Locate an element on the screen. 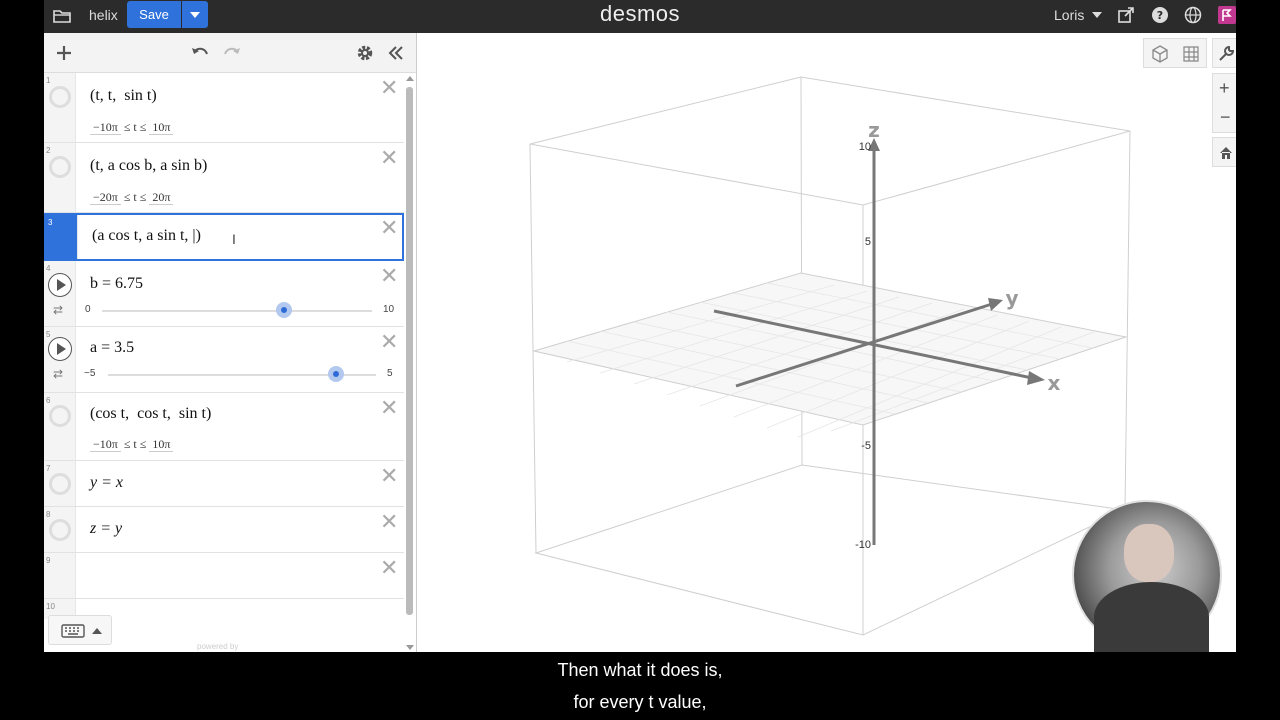 The image size is (1280, 720). expression-row-8: 8 z = y ✕ is located at coordinates (224, 530).